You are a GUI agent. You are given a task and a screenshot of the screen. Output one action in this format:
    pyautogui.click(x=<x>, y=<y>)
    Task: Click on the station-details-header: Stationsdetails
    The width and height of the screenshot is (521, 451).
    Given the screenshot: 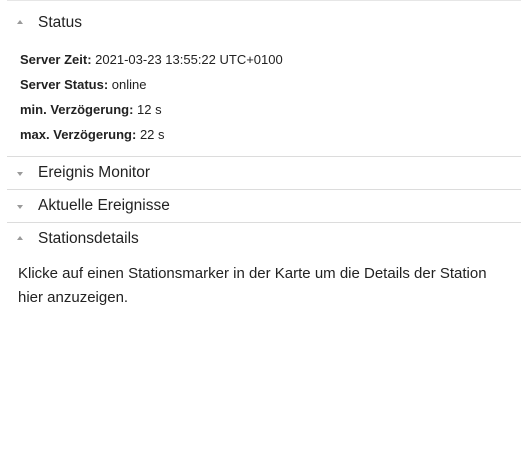 What is the action you would take?
    pyautogui.click(x=260, y=239)
    